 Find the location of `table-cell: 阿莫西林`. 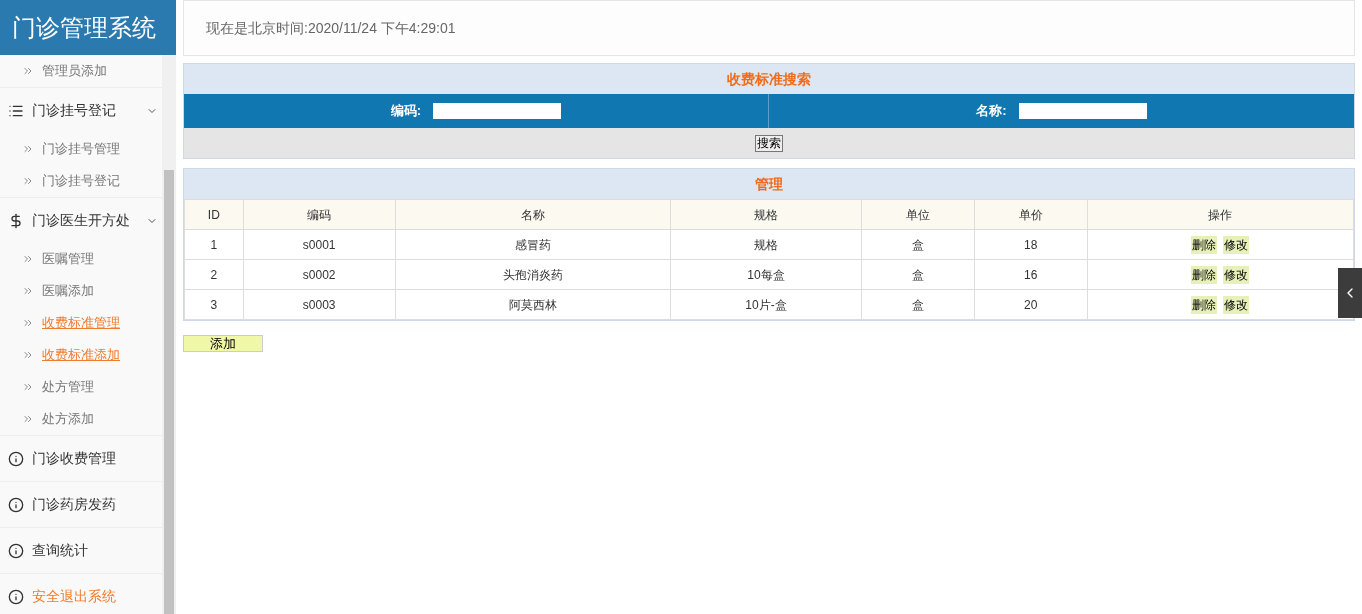

table-cell: 阿莫西林 is located at coordinates (533, 304).